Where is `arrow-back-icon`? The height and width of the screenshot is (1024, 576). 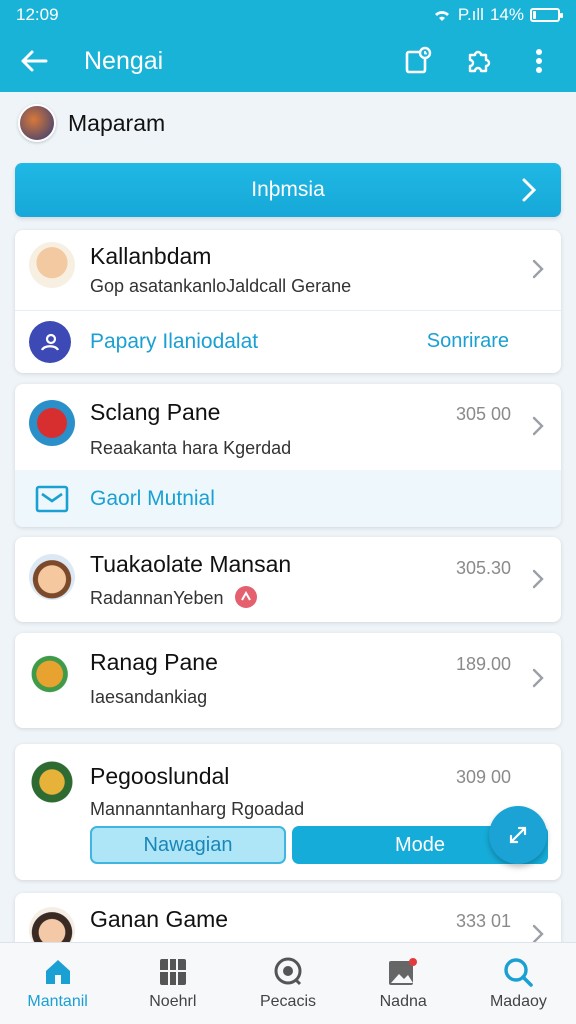 arrow-back-icon is located at coordinates (34, 61).